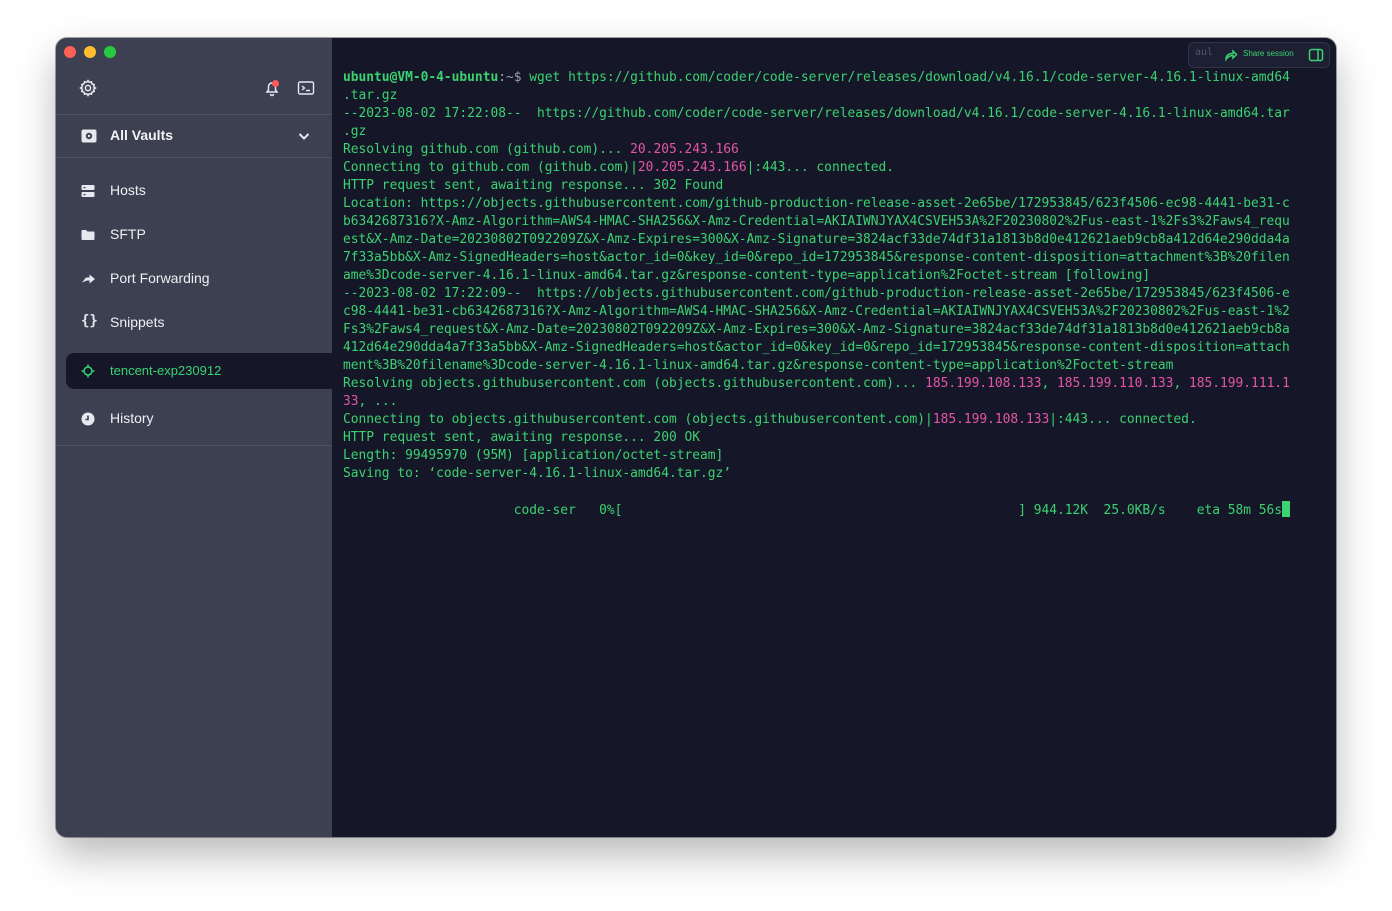 The width and height of the screenshot is (1392, 911). Describe the element at coordinates (160, 278) in the screenshot. I see `sidebar-item-label: Port Forwarding` at that location.